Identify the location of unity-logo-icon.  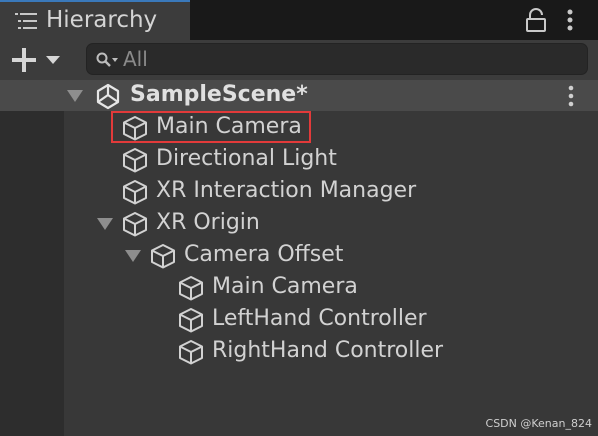
(108, 96).